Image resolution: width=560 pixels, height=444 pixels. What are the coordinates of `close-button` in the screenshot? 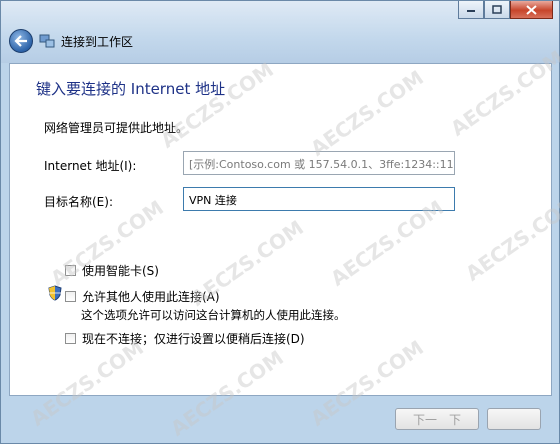 It's located at (531, 10).